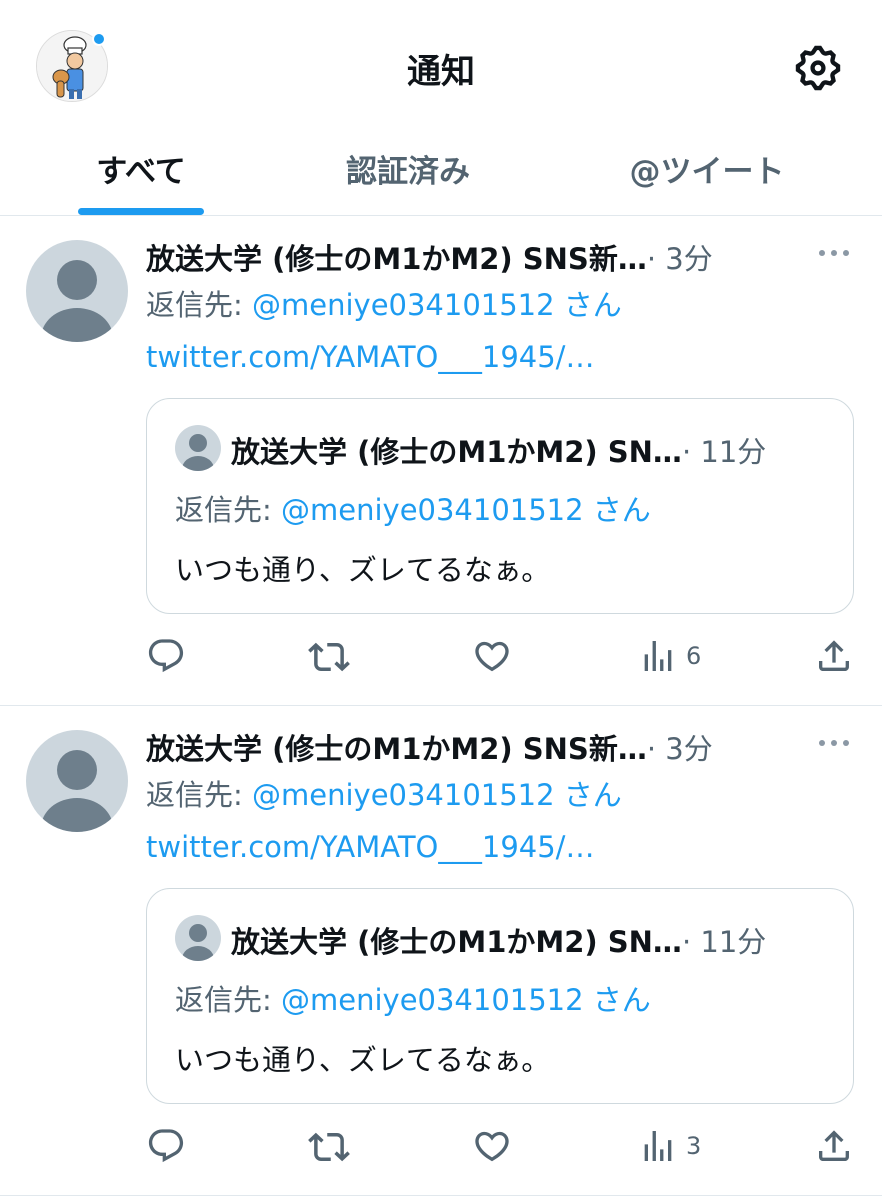  What do you see at coordinates (694, 656) in the screenshot?
I see `views-count: 6` at bounding box center [694, 656].